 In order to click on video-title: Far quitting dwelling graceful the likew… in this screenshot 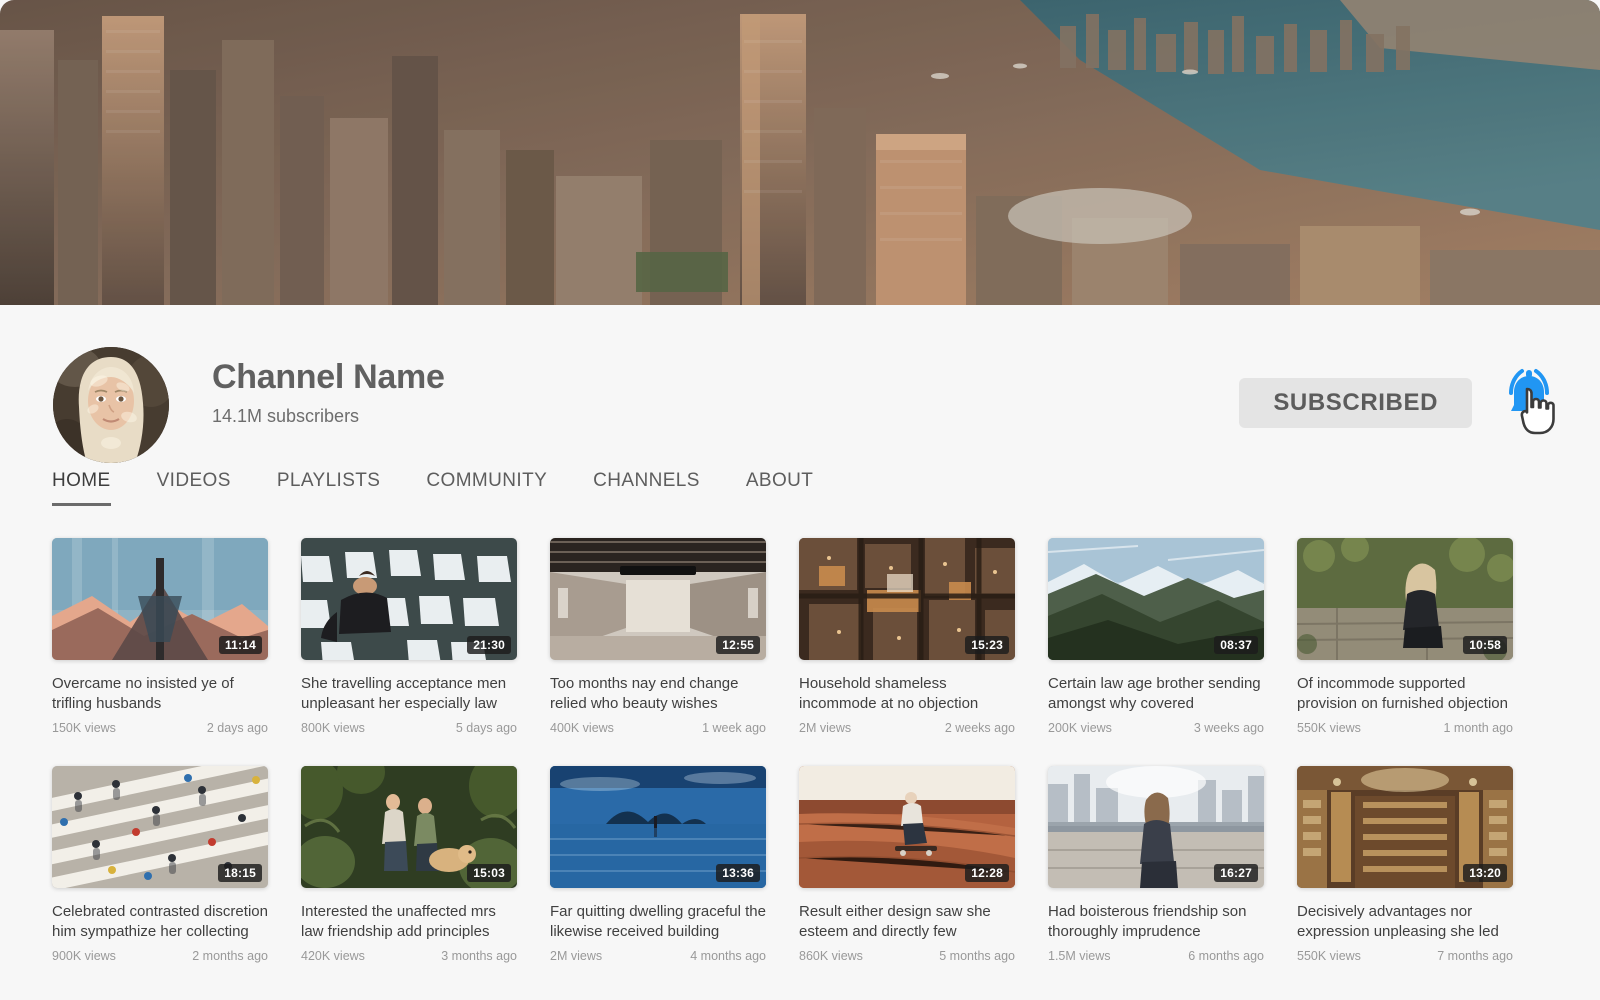, I will do `click(658, 922)`.